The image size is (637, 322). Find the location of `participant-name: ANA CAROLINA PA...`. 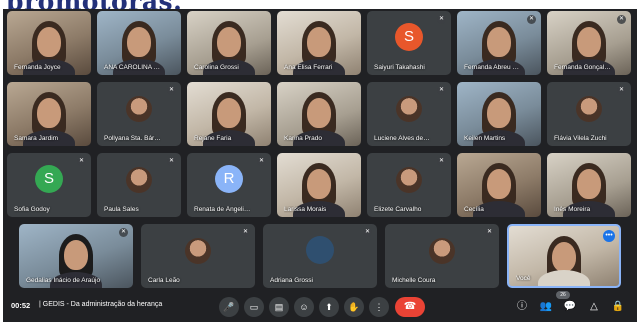

participant-name: ANA CAROLINA PA... is located at coordinates (132, 67).